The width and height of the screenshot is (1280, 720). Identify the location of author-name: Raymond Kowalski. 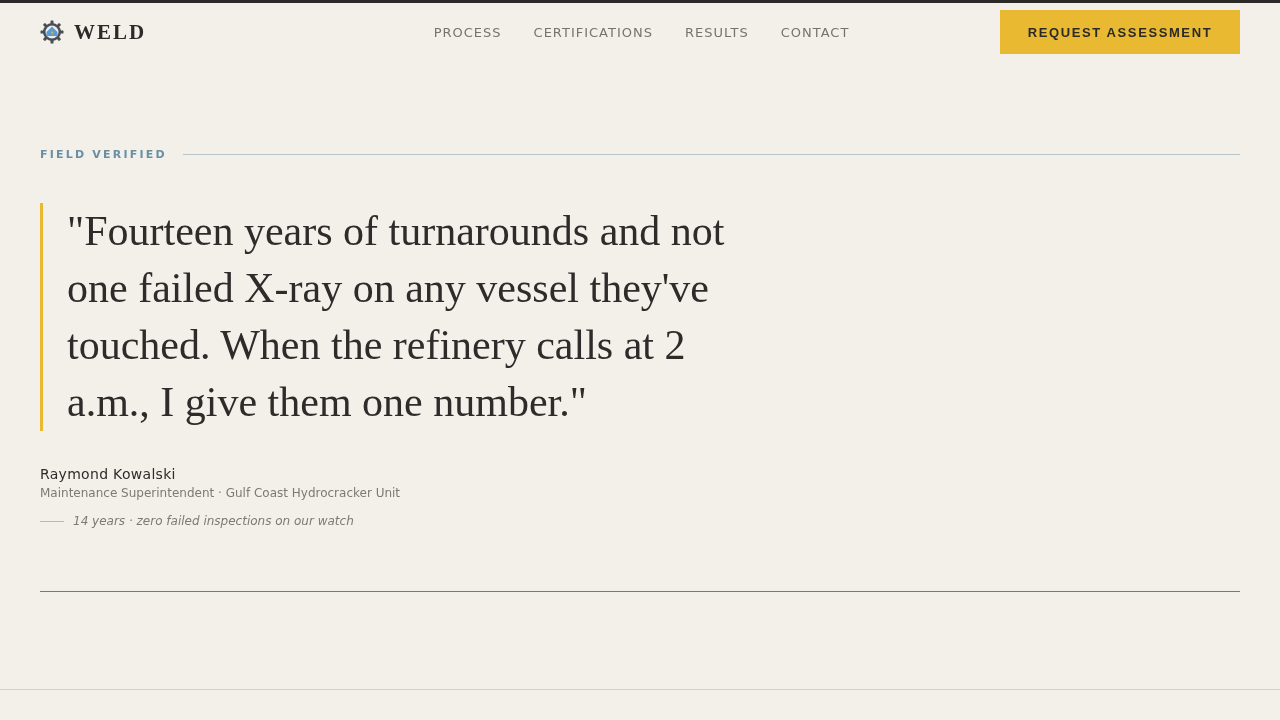
(108, 474).